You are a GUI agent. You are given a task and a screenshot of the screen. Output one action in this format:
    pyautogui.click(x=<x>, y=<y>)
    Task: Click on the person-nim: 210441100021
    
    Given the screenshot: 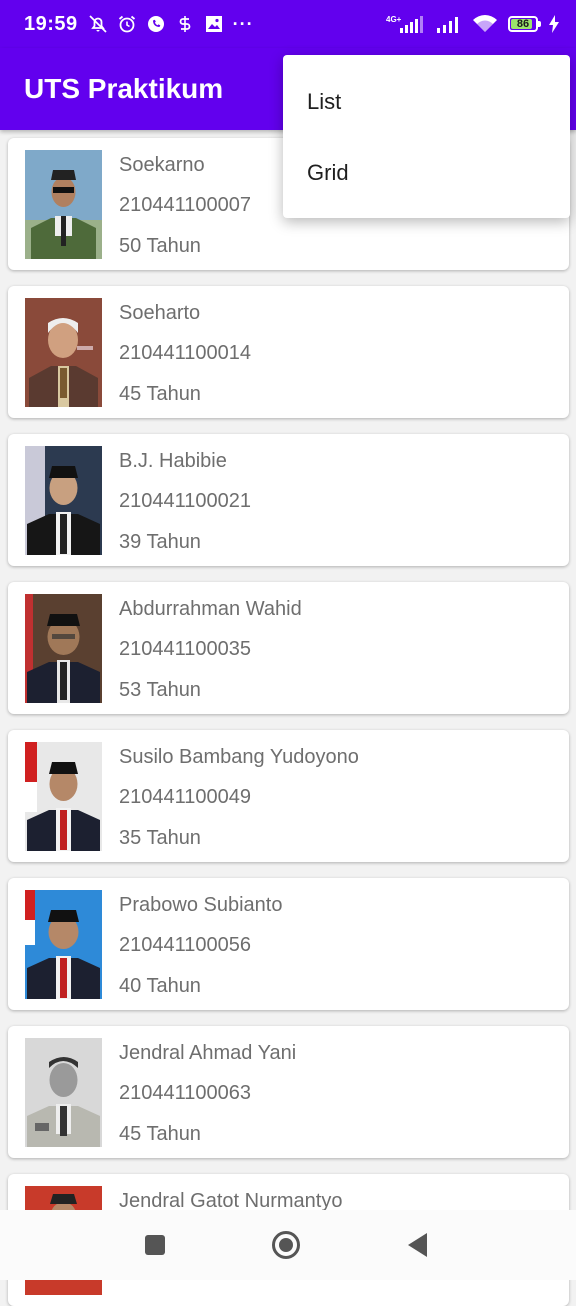 What is the action you would take?
    pyautogui.click(x=185, y=501)
    